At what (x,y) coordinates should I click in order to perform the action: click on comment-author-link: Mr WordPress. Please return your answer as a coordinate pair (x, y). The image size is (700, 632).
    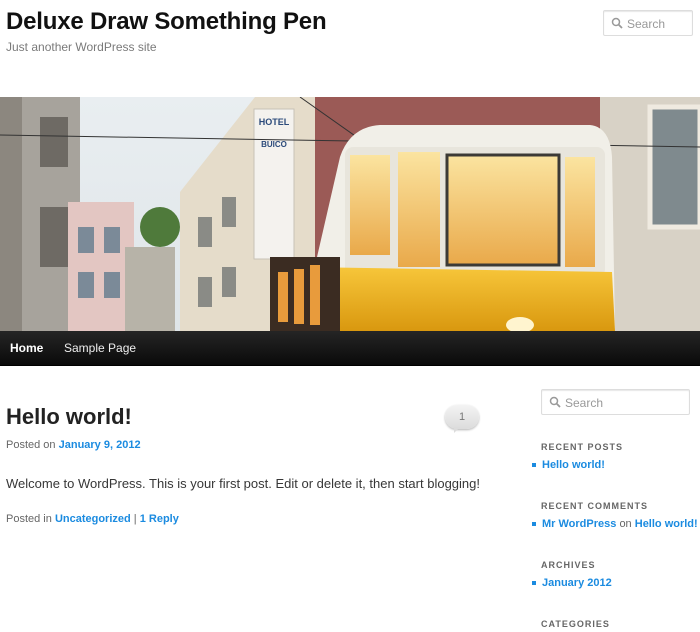
    Looking at the image, I should click on (579, 524).